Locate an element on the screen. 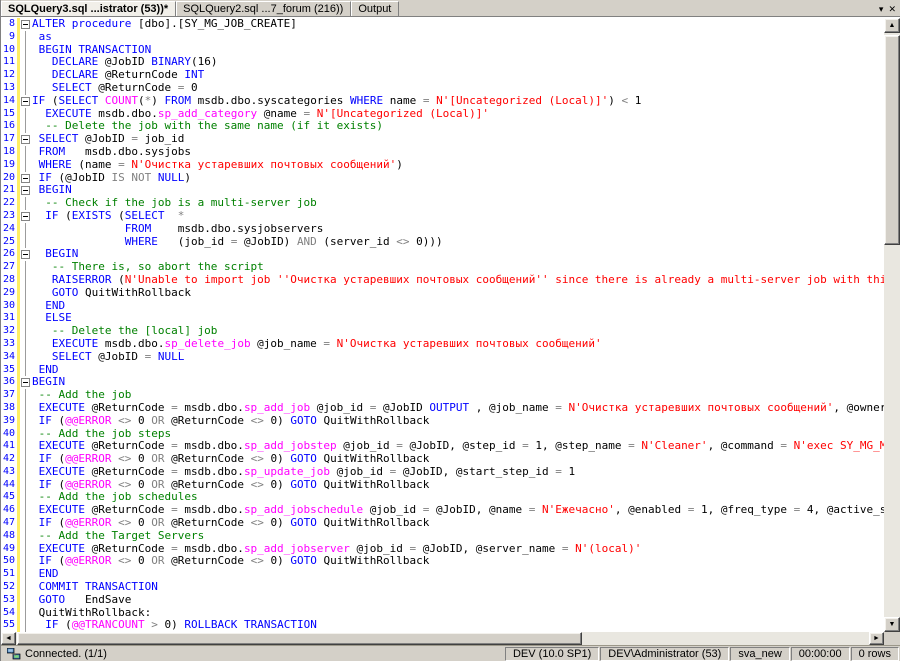  code-line: 30 END is located at coordinates (442, 306).